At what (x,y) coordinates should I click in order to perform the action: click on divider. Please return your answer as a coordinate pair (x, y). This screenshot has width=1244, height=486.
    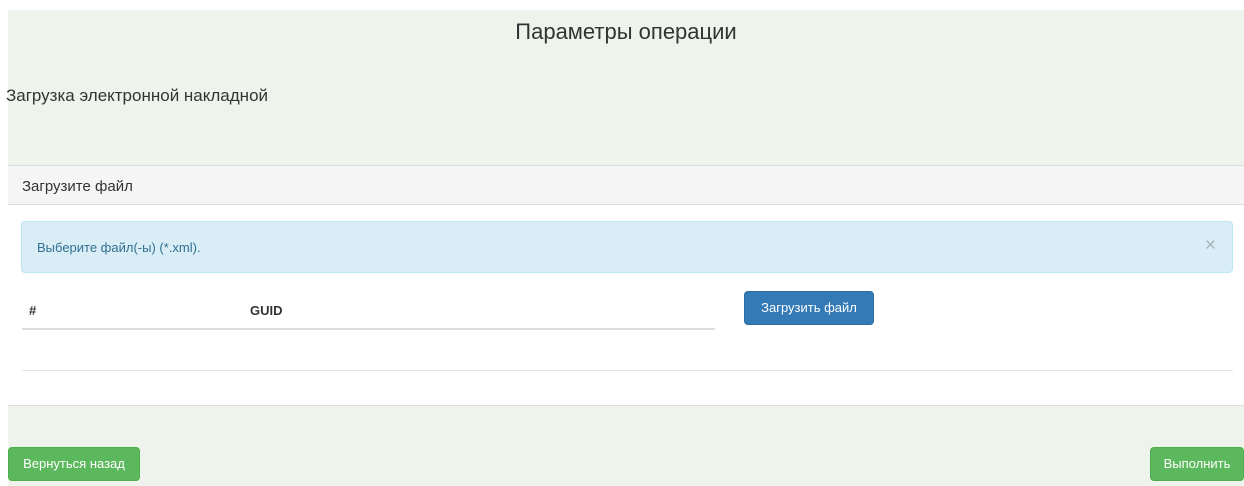
    Looking at the image, I should click on (627, 370).